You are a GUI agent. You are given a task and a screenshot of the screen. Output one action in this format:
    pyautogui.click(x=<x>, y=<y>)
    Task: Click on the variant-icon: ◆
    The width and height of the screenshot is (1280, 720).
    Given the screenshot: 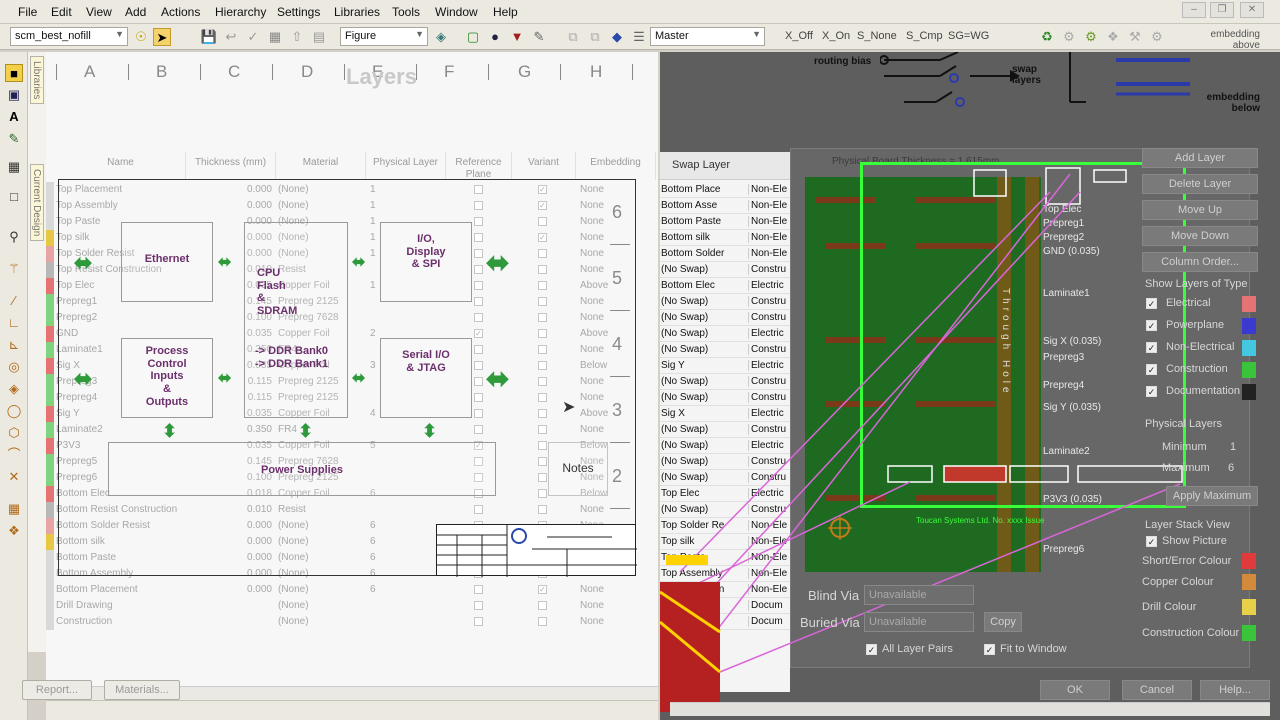 What is the action you would take?
    pyautogui.click(x=617, y=37)
    